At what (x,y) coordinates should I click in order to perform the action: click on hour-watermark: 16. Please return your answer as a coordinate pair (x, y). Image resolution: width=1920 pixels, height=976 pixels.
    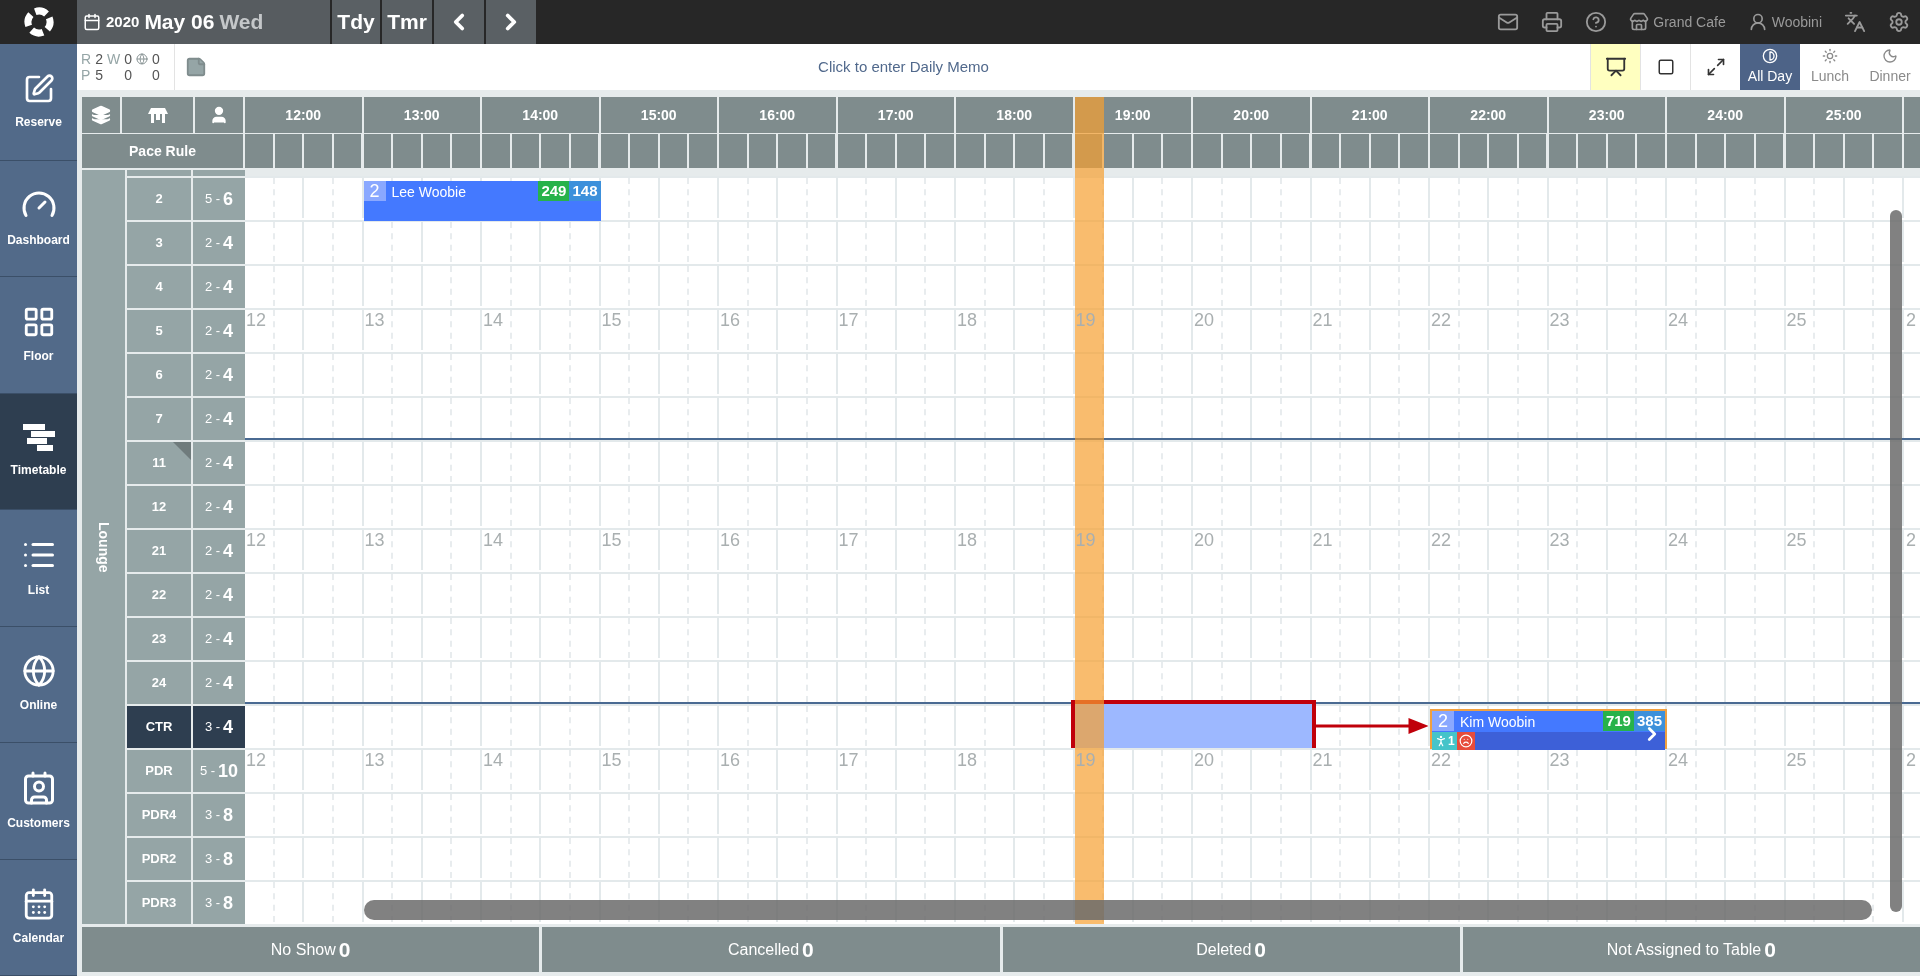
    Looking at the image, I should click on (730, 760).